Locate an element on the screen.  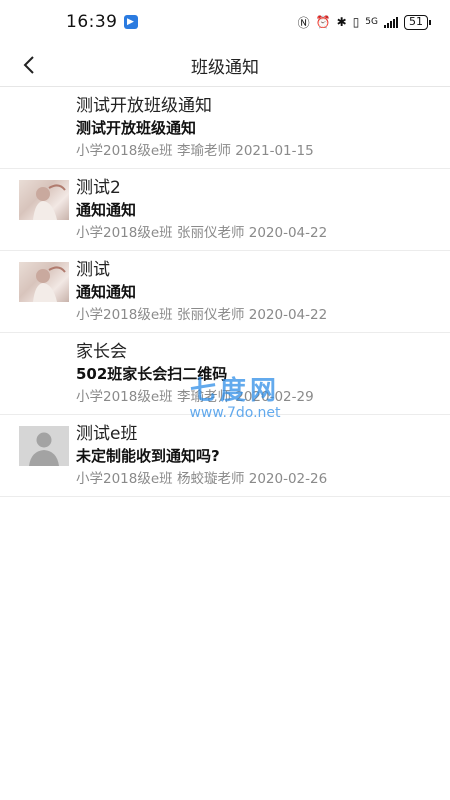
bluetooth-icon: ✱ is located at coordinates (341, 22).